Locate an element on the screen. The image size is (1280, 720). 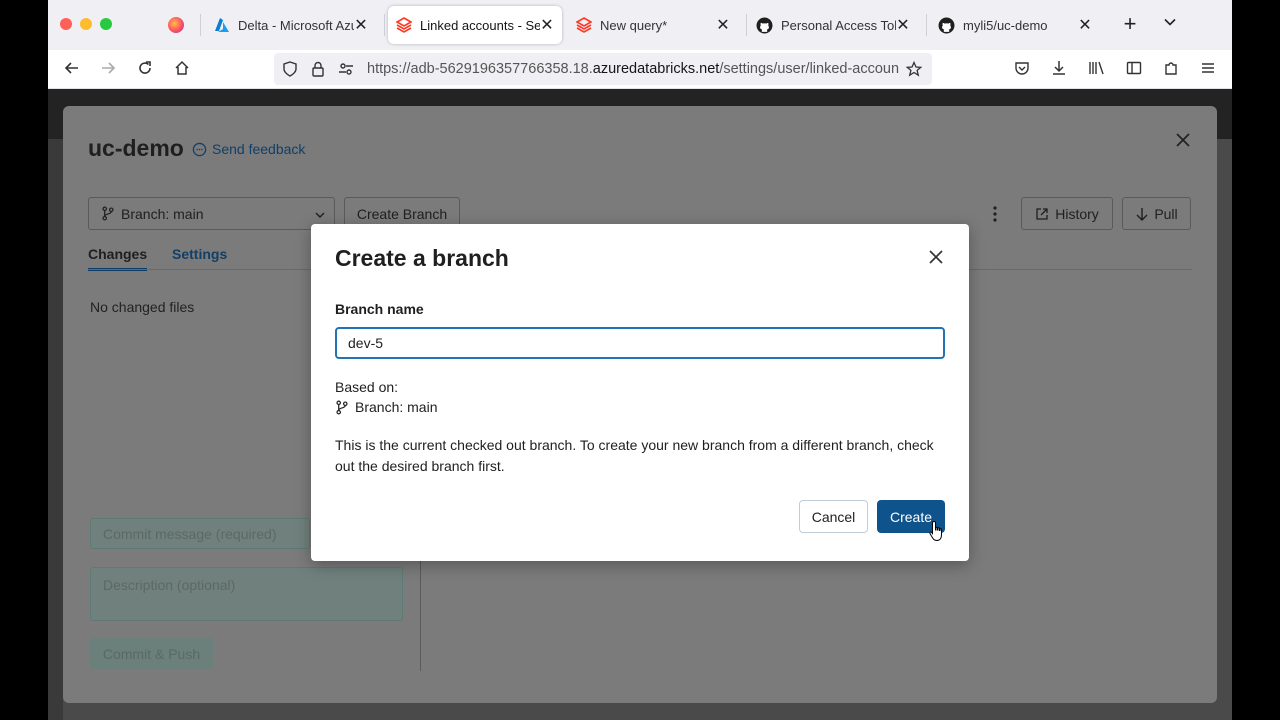
based-on-branch-label: Branch: main is located at coordinates (396, 407).